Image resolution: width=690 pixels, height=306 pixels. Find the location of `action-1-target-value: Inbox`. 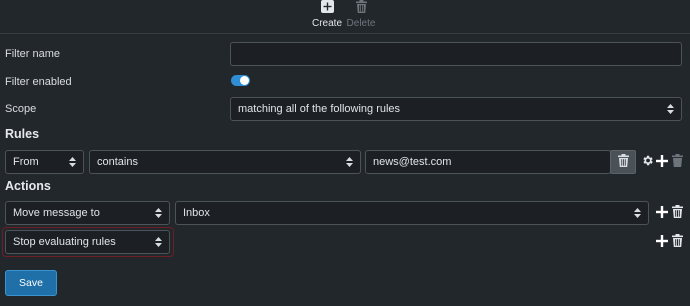

action-1-target-value: Inbox is located at coordinates (196, 213).